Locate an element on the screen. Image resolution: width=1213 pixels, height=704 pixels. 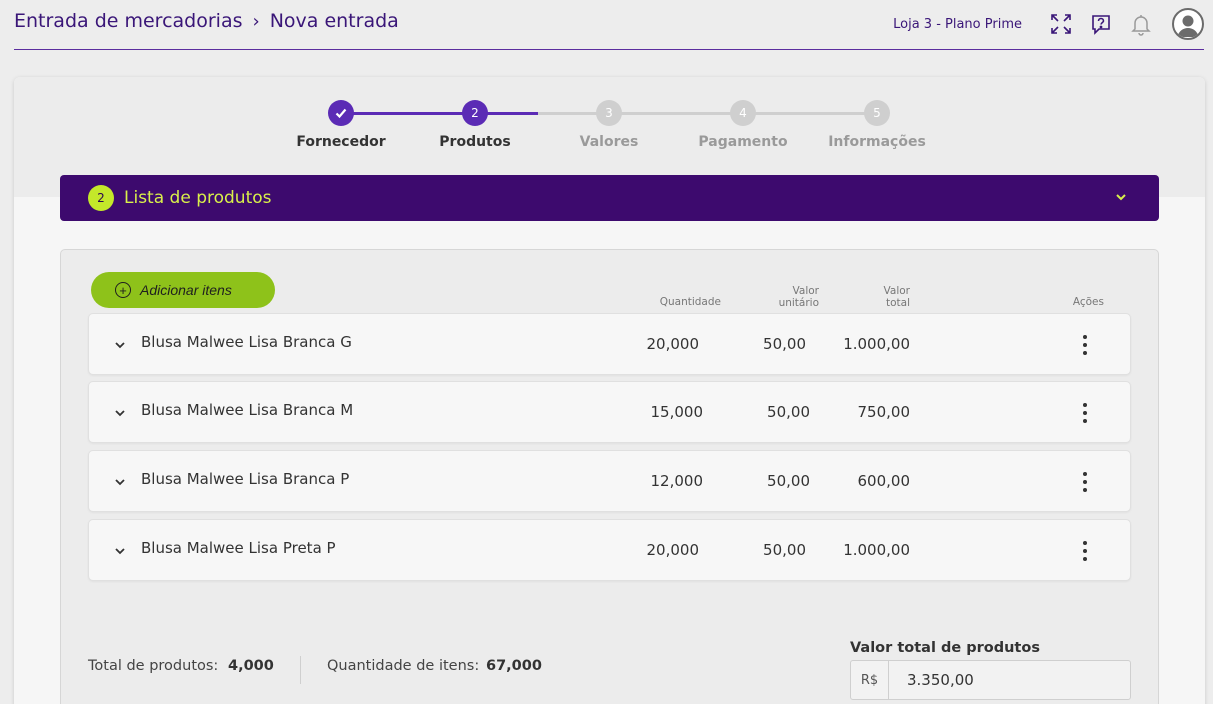
currency-prefix: R$ is located at coordinates (870, 680).